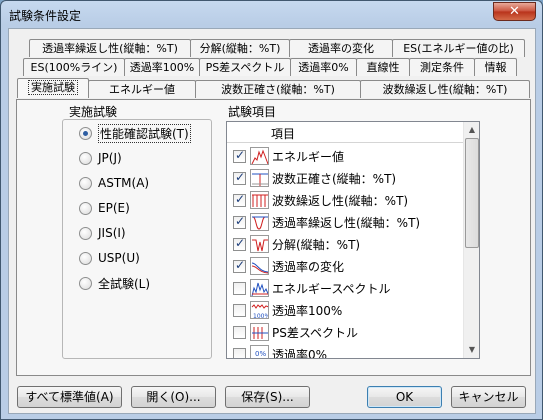  Describe the element at coordinates (259, 200) in the screenshot. I see `wavenumber-repeat-icon` at that location.